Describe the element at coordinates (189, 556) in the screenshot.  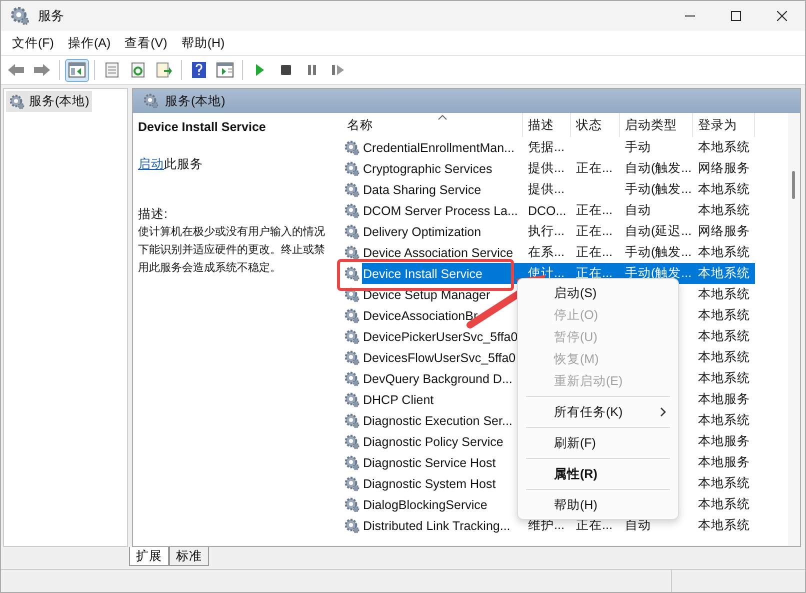
I see `view-tab: 标准` at that location.